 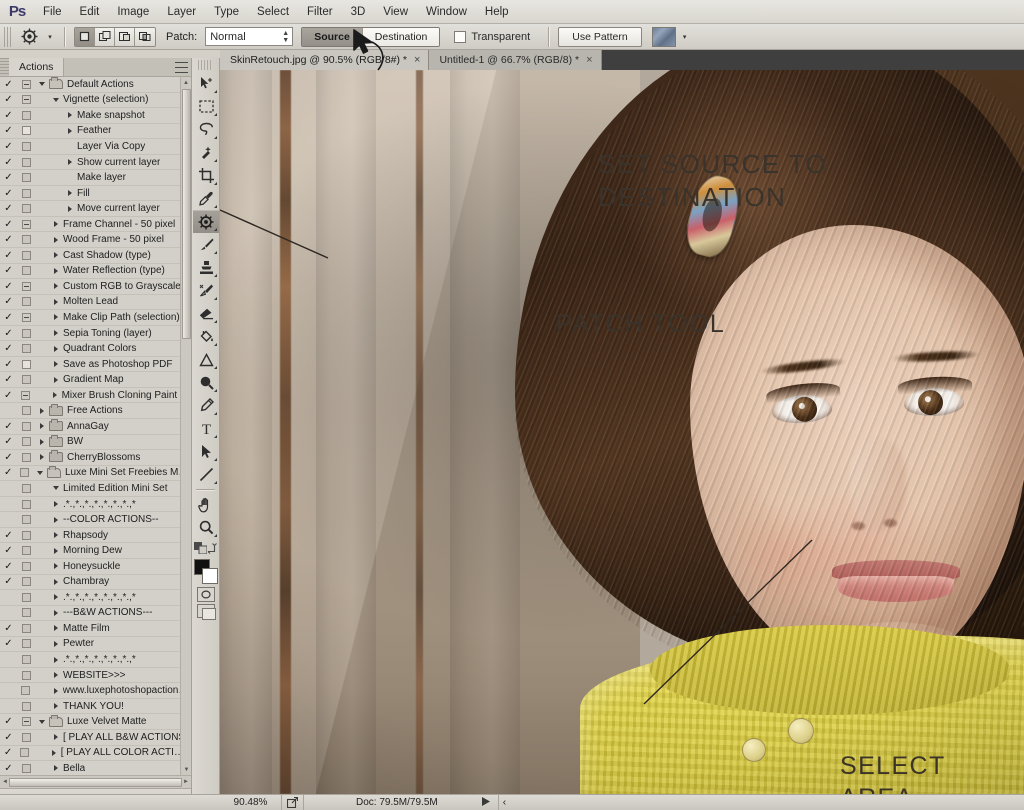 What do you see at coordinates (95, 303) in the screenshot?
I see `action-row: ✓ Molten Lead` at bounding box center [95, 303].